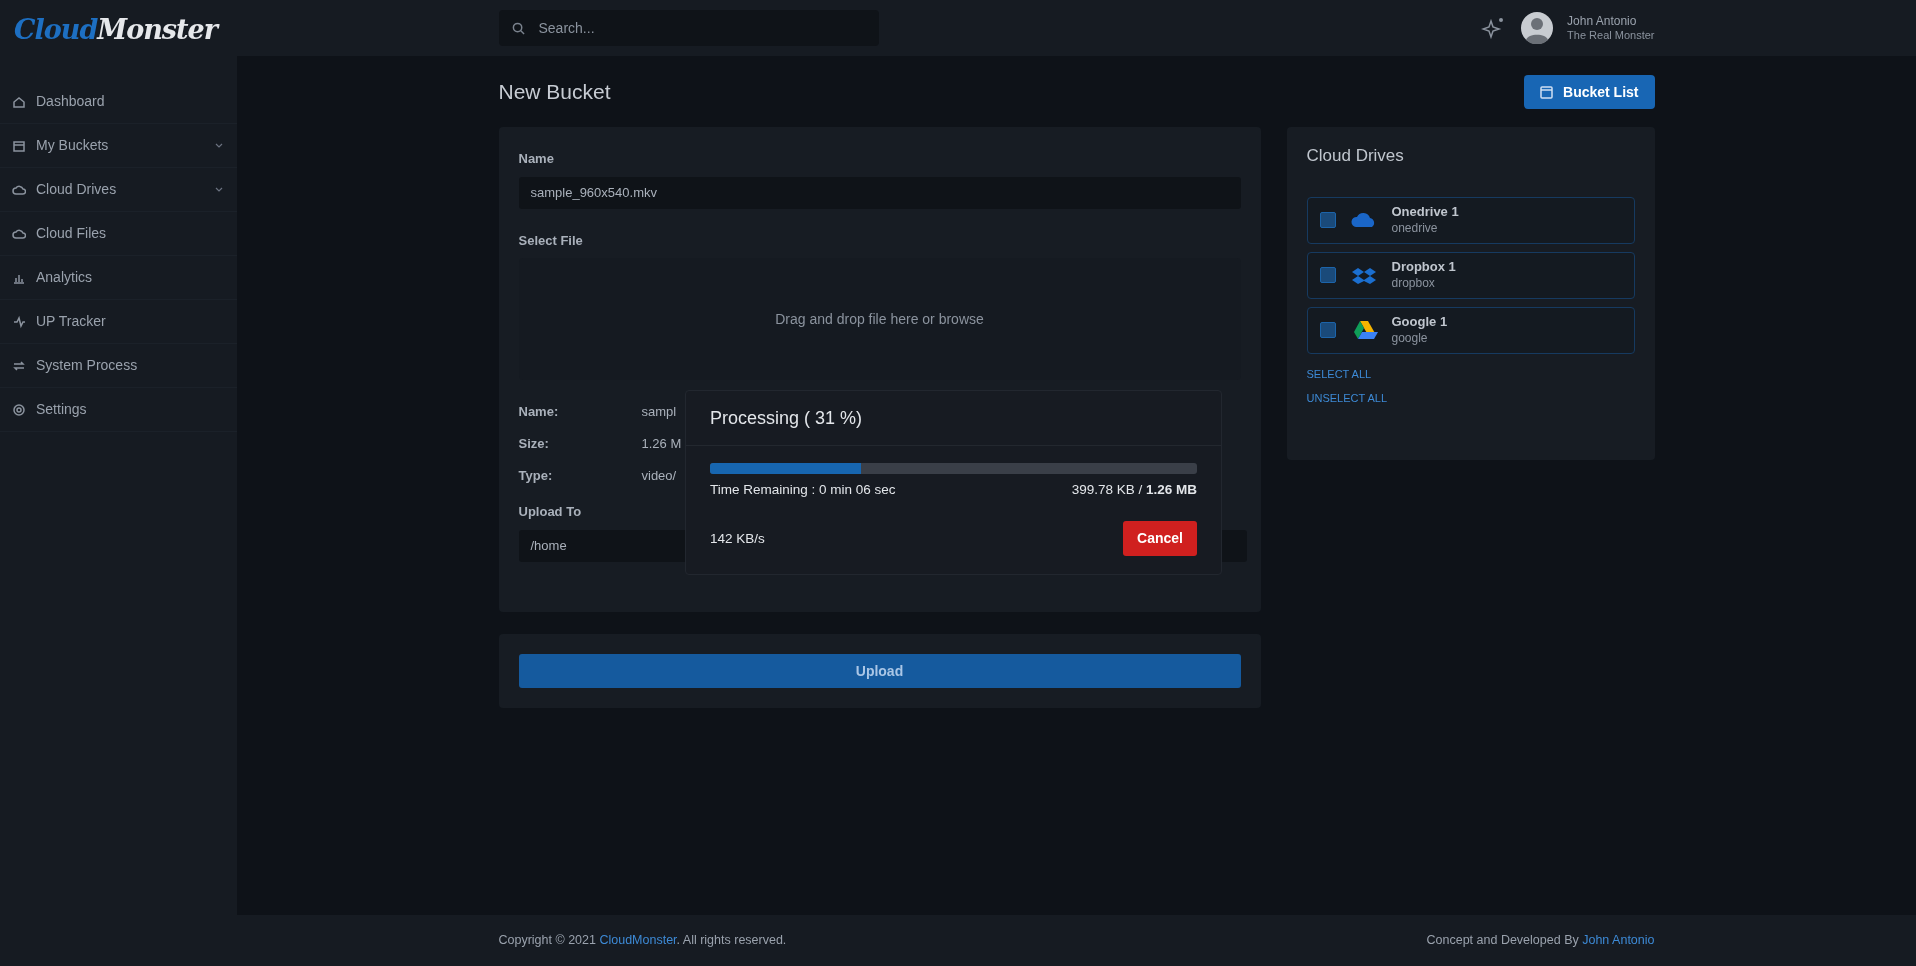 The height and width of the screenshot is (966, 1916). What do you see at coordinates (1415, 228) in the screenshot?
I see `drive-type: onedrive` at bounding box center [1415, 228].